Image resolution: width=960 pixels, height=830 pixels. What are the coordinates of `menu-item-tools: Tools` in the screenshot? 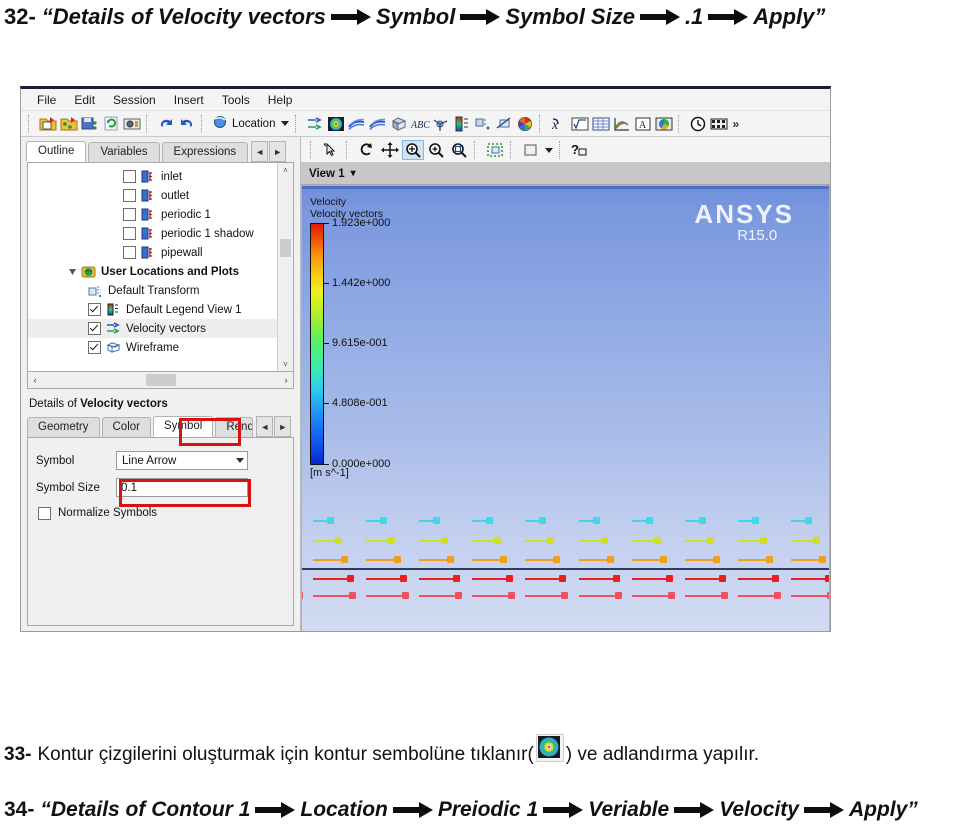 It's located at (236, 100).